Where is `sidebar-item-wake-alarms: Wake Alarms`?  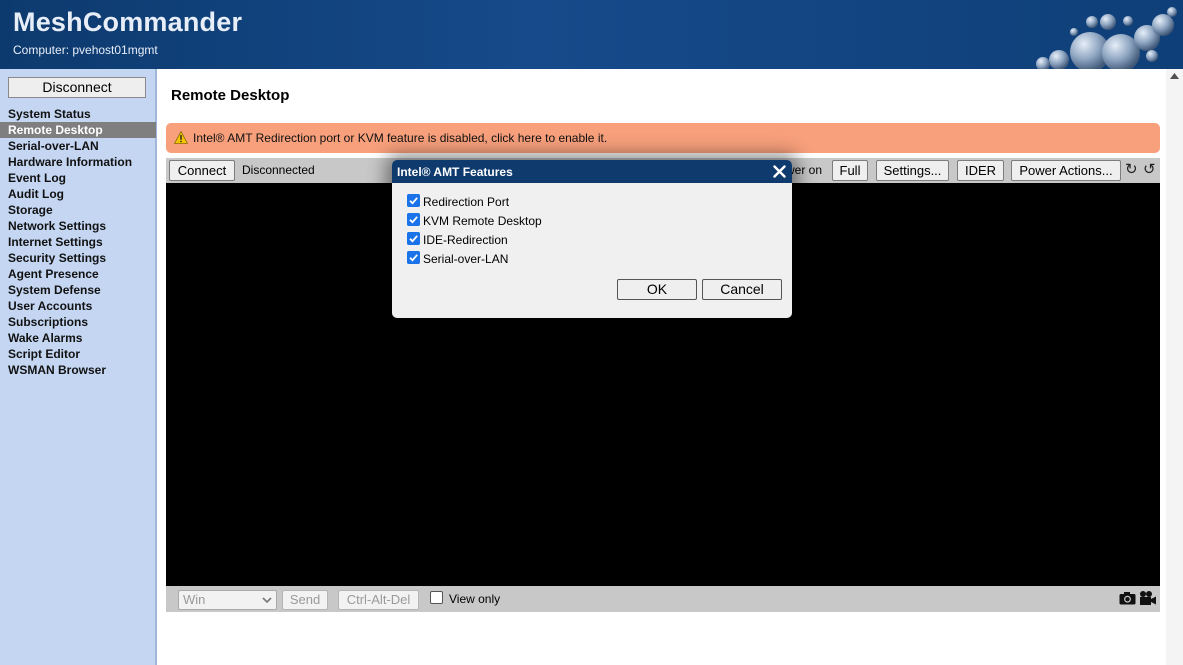 sidebar-item-wake-alarms: Wake Alarms is located at coordinates (77, 338).